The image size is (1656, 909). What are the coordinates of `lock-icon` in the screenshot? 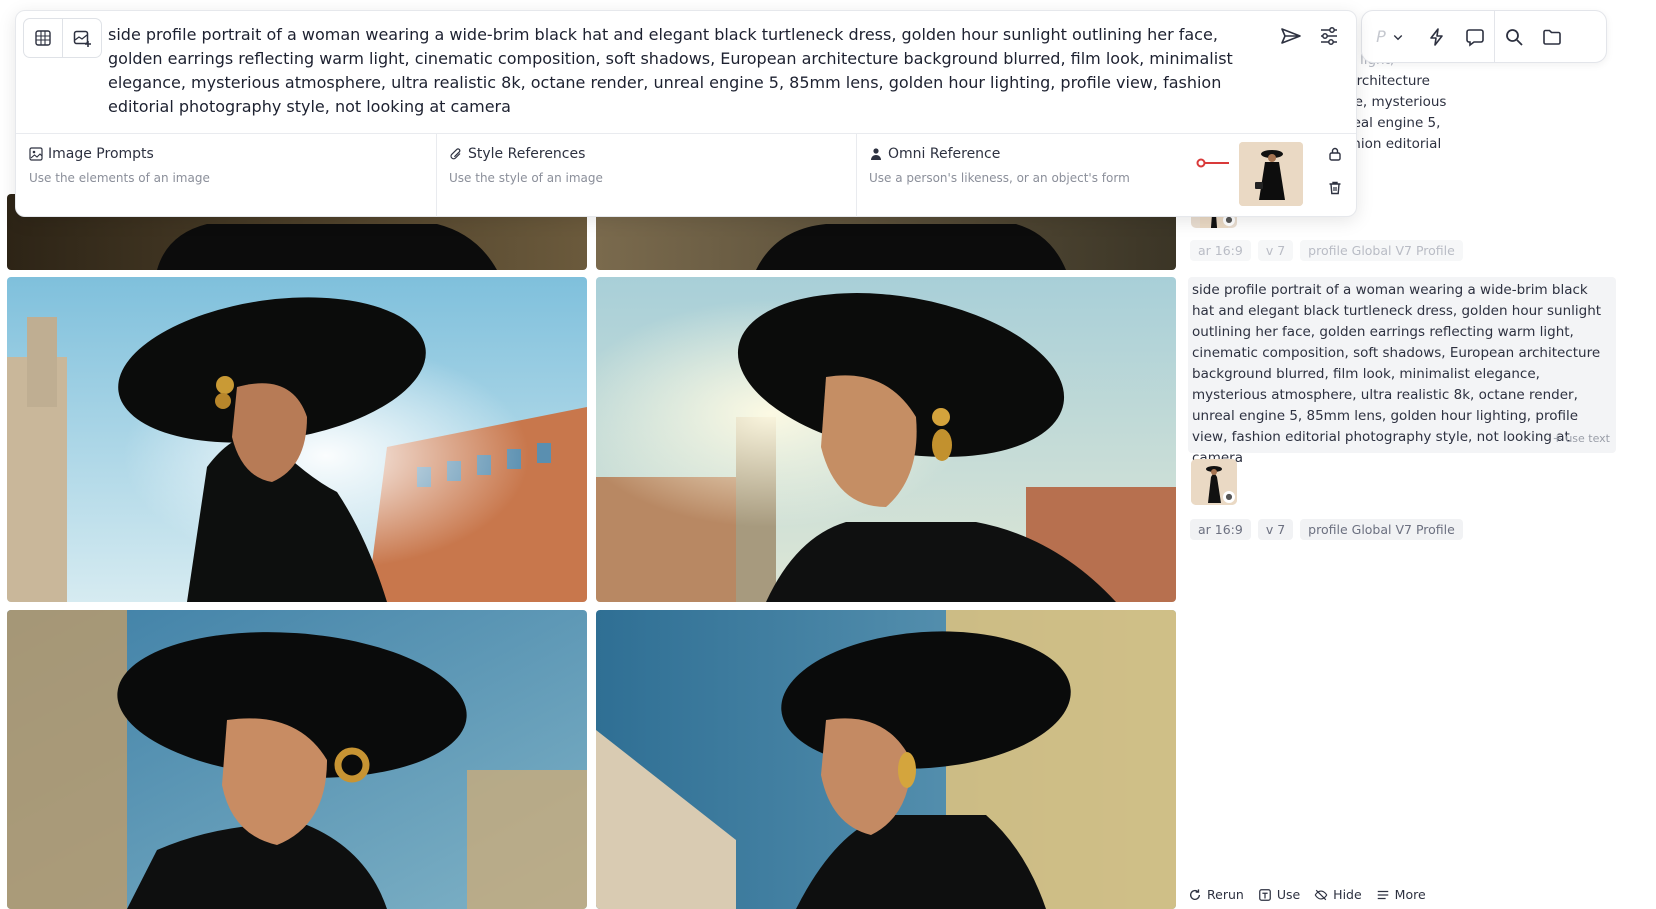 It's located at (1335, 154).